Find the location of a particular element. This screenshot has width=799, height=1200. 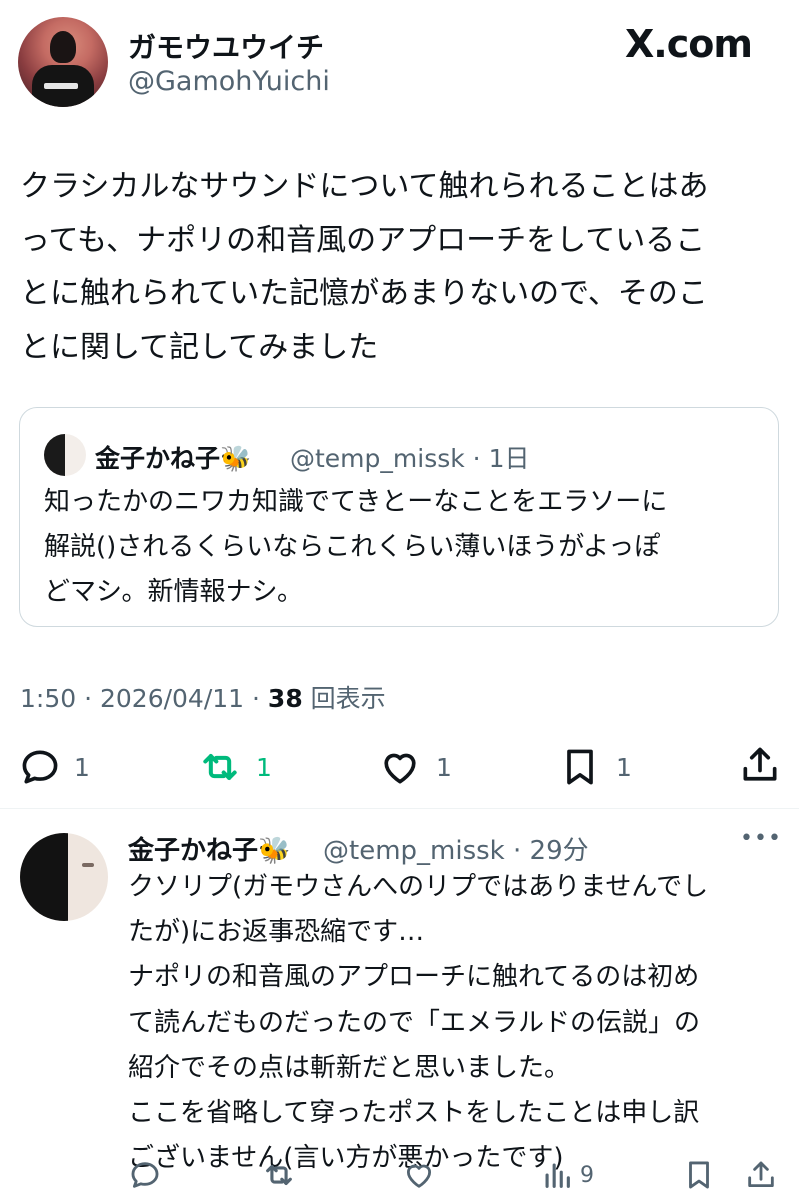

like-count: 1 is located at coordinates (444, 767).